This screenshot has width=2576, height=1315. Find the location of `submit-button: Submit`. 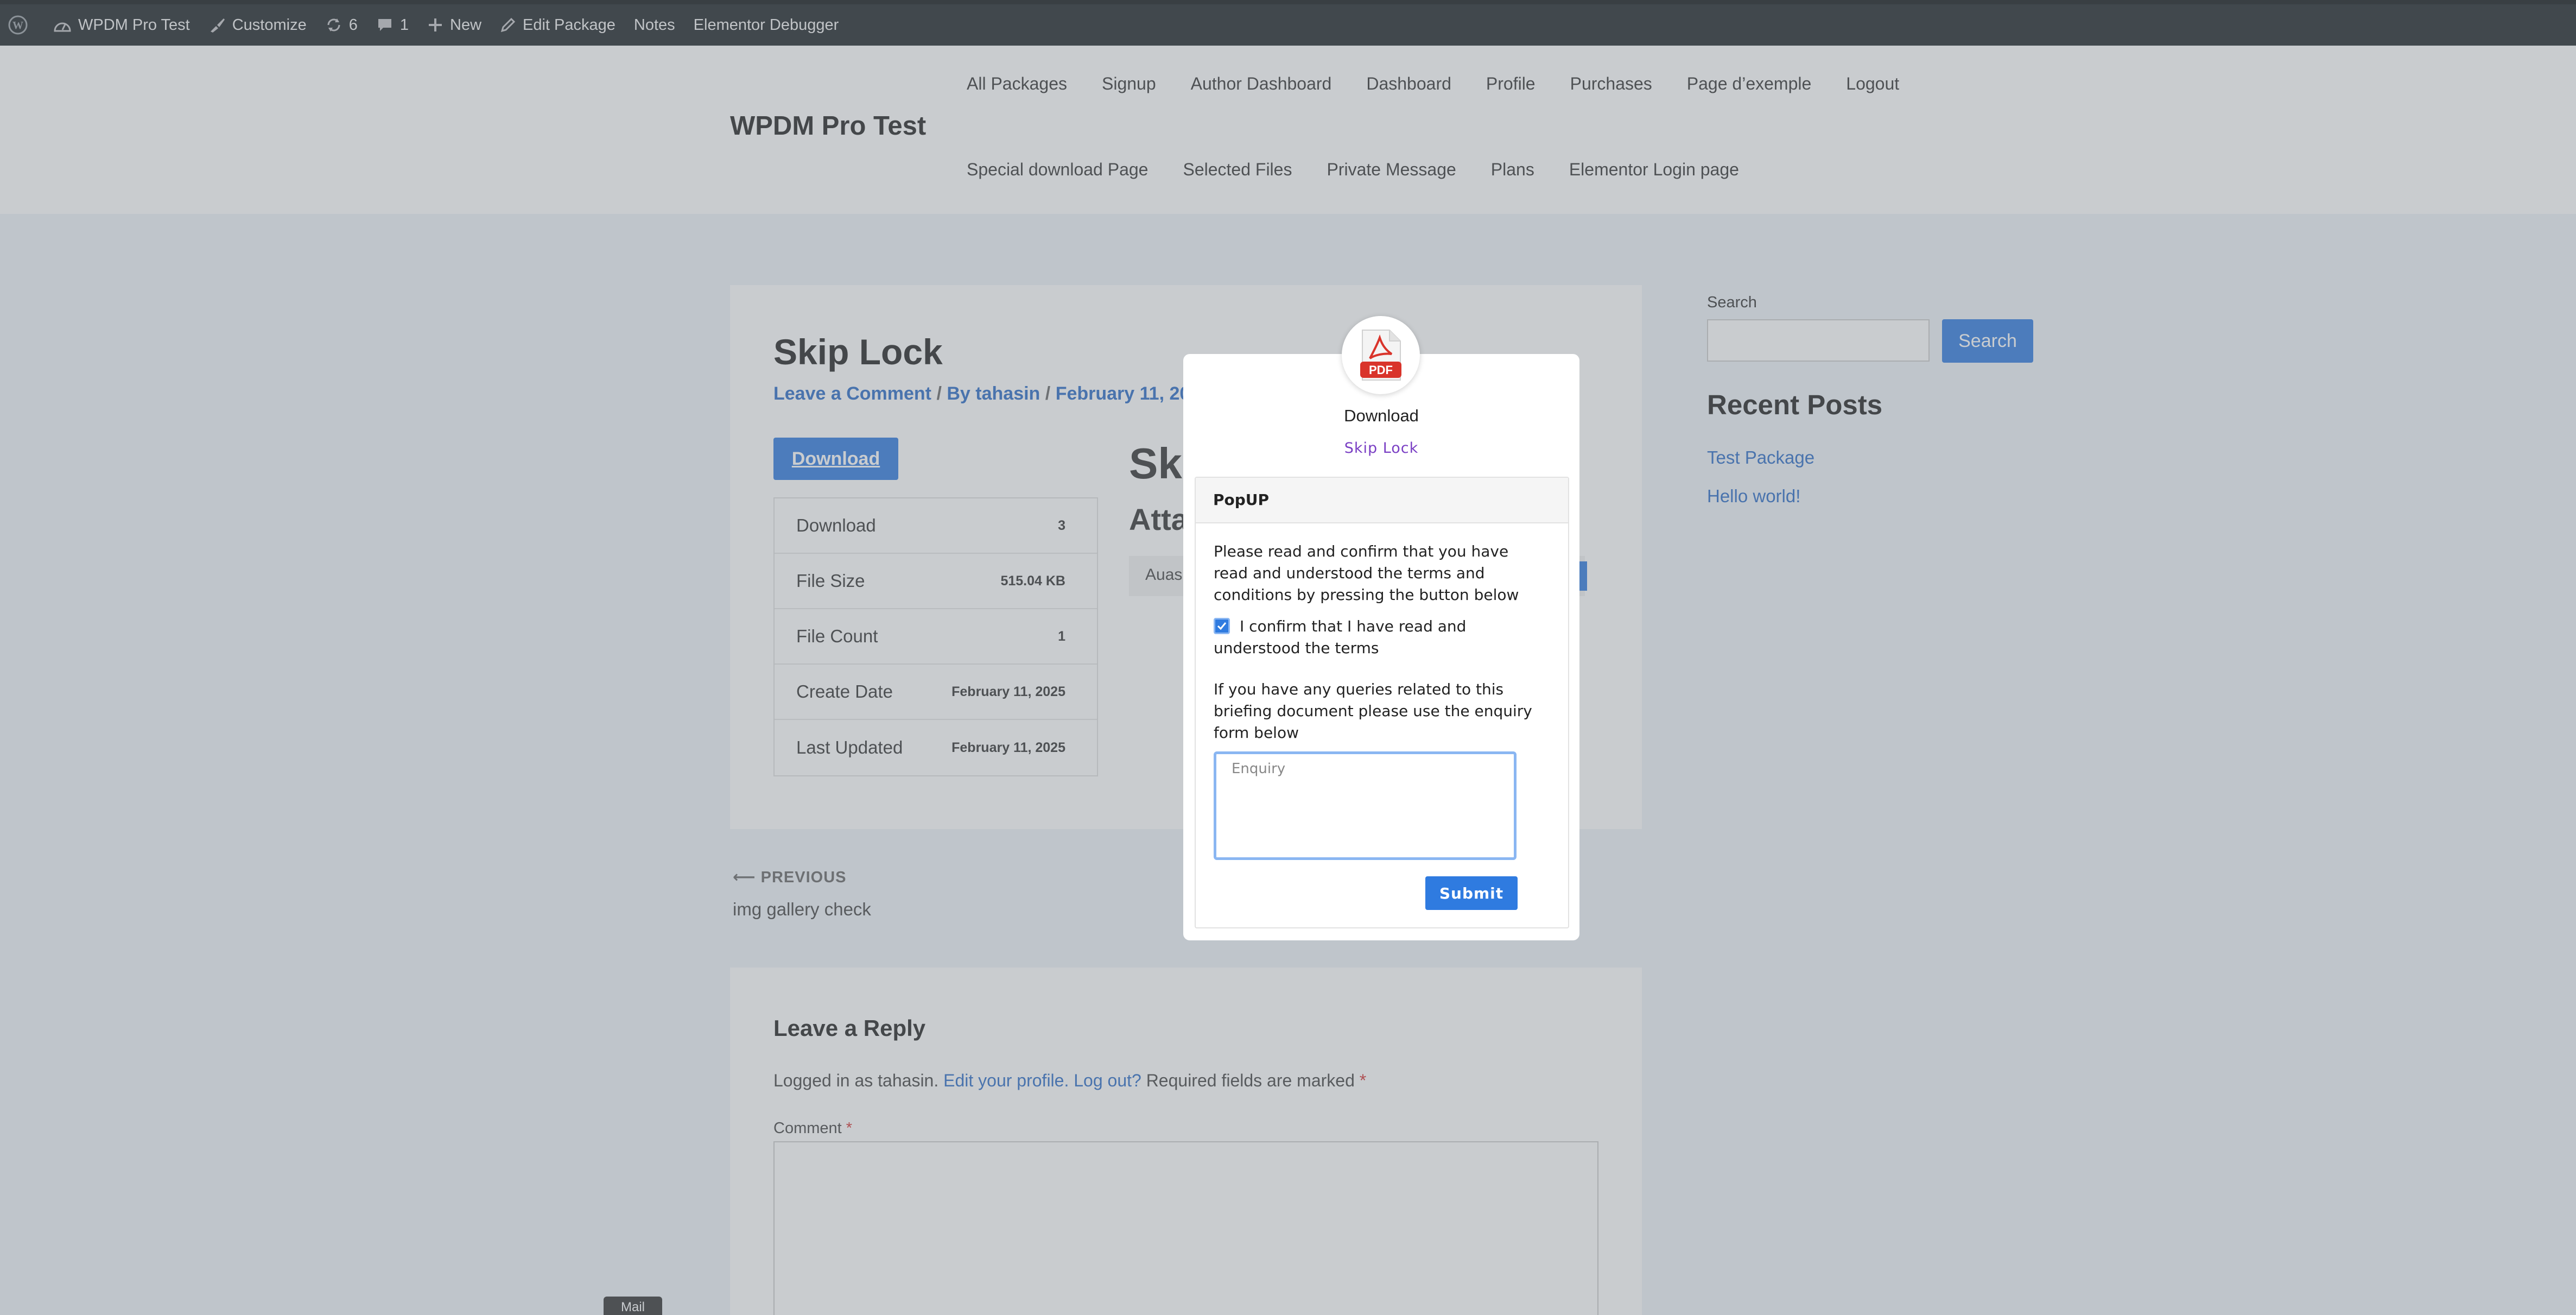

submit-button: Submit is located at coordinates (1471, 893).